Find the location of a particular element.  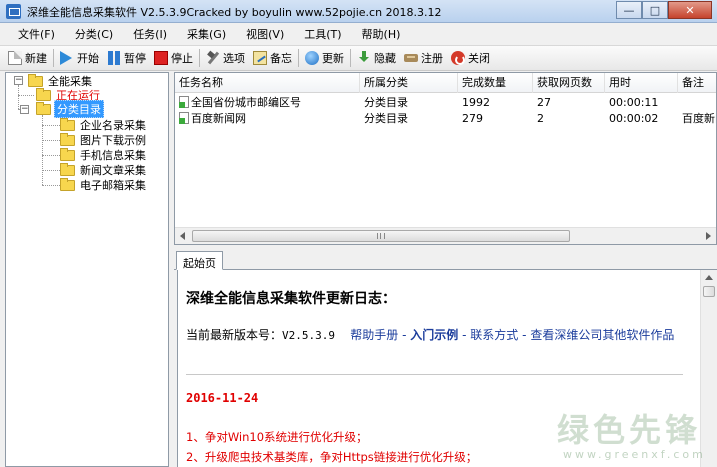

menu-task: 任务(I) is located at coordinates (150, 34).